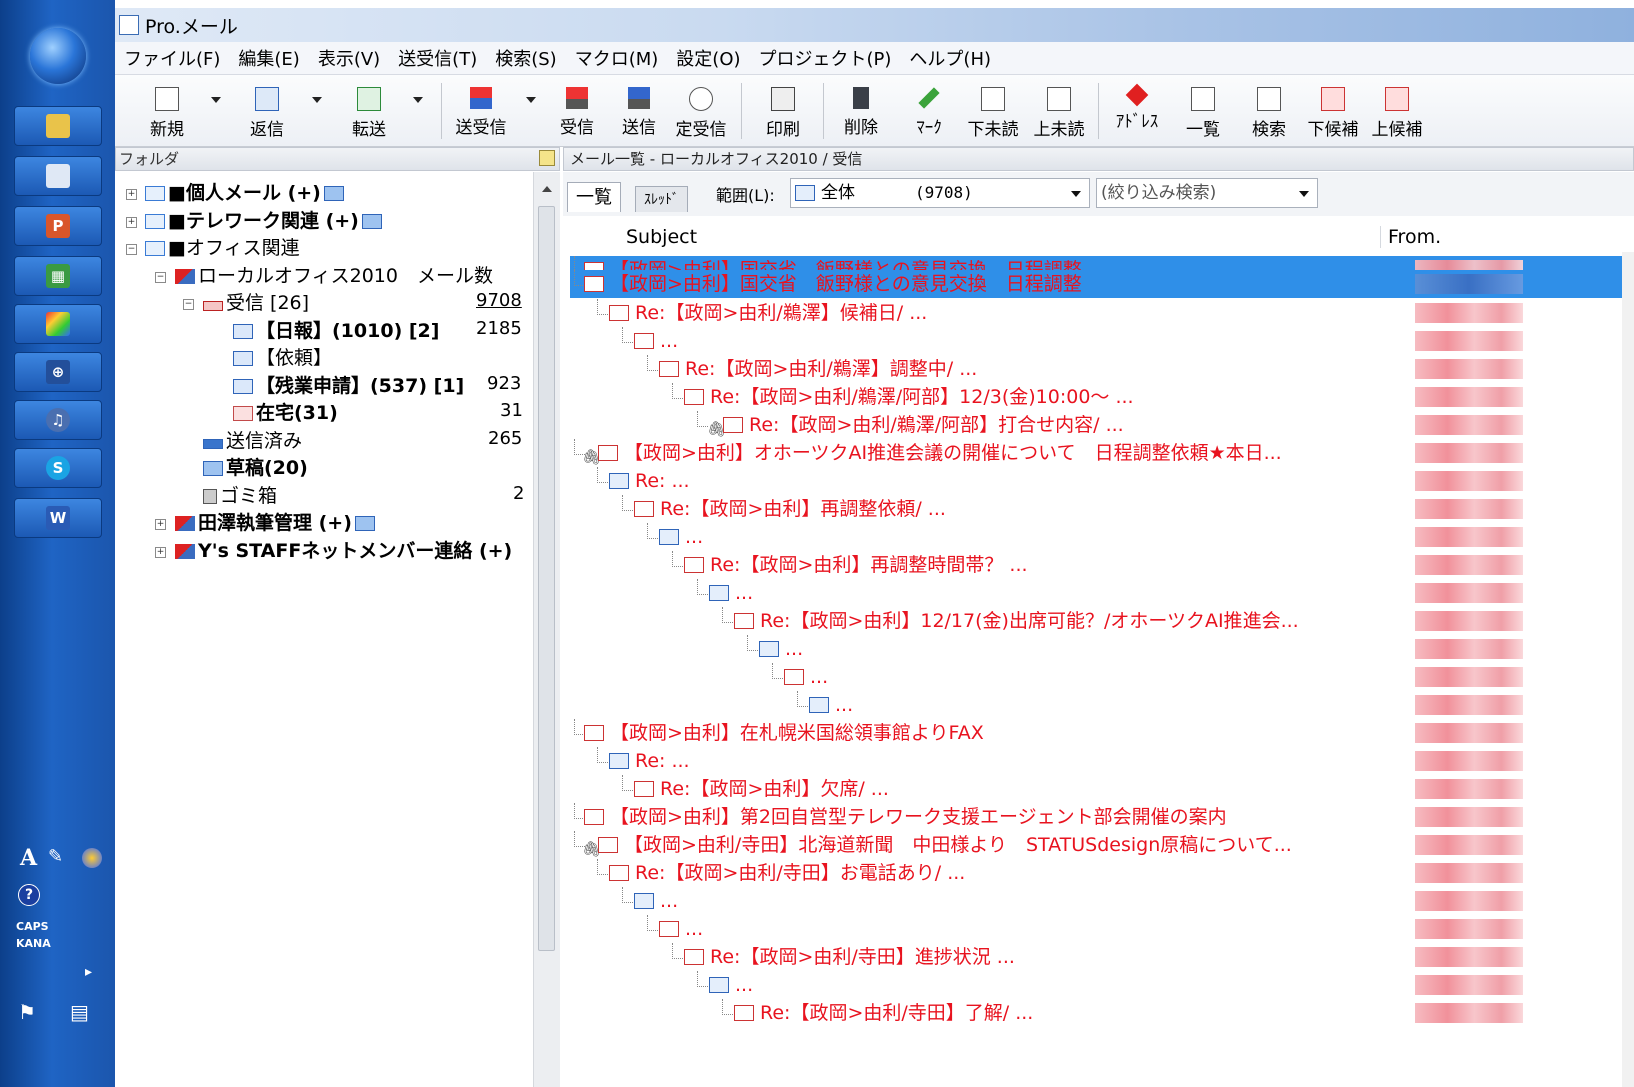 The image size is (1634, 1087). I want to click on launcher-paint-button, so click(58, 324).